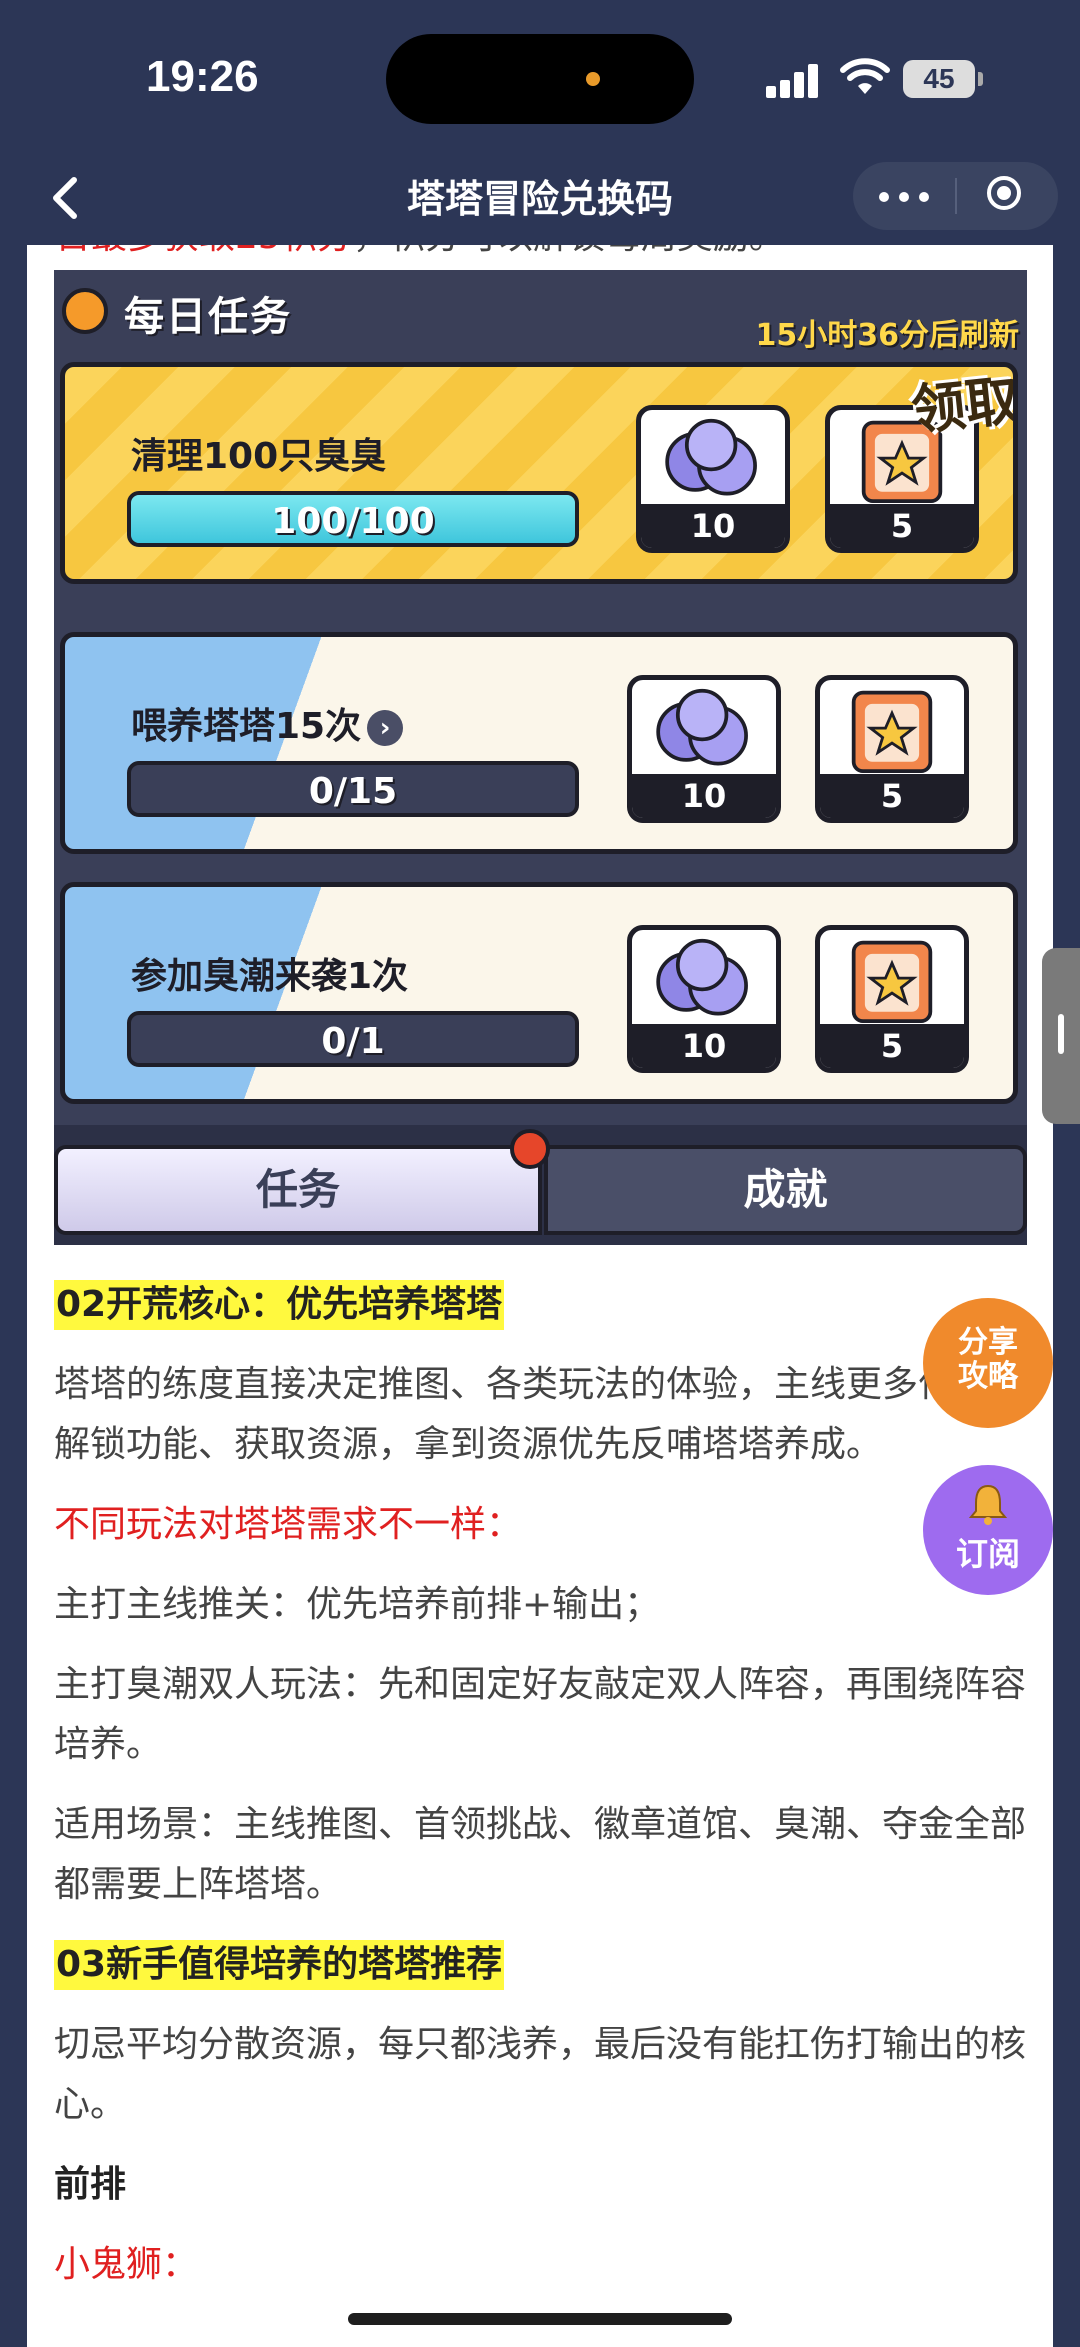 Image resolution: width=1080 pixels, height=2347 pixels. Describe the element at coordinates (357, 1604) in the screenshot. I see `paragraph: 主打主线推关：优先培养前排+输出；` at that location.